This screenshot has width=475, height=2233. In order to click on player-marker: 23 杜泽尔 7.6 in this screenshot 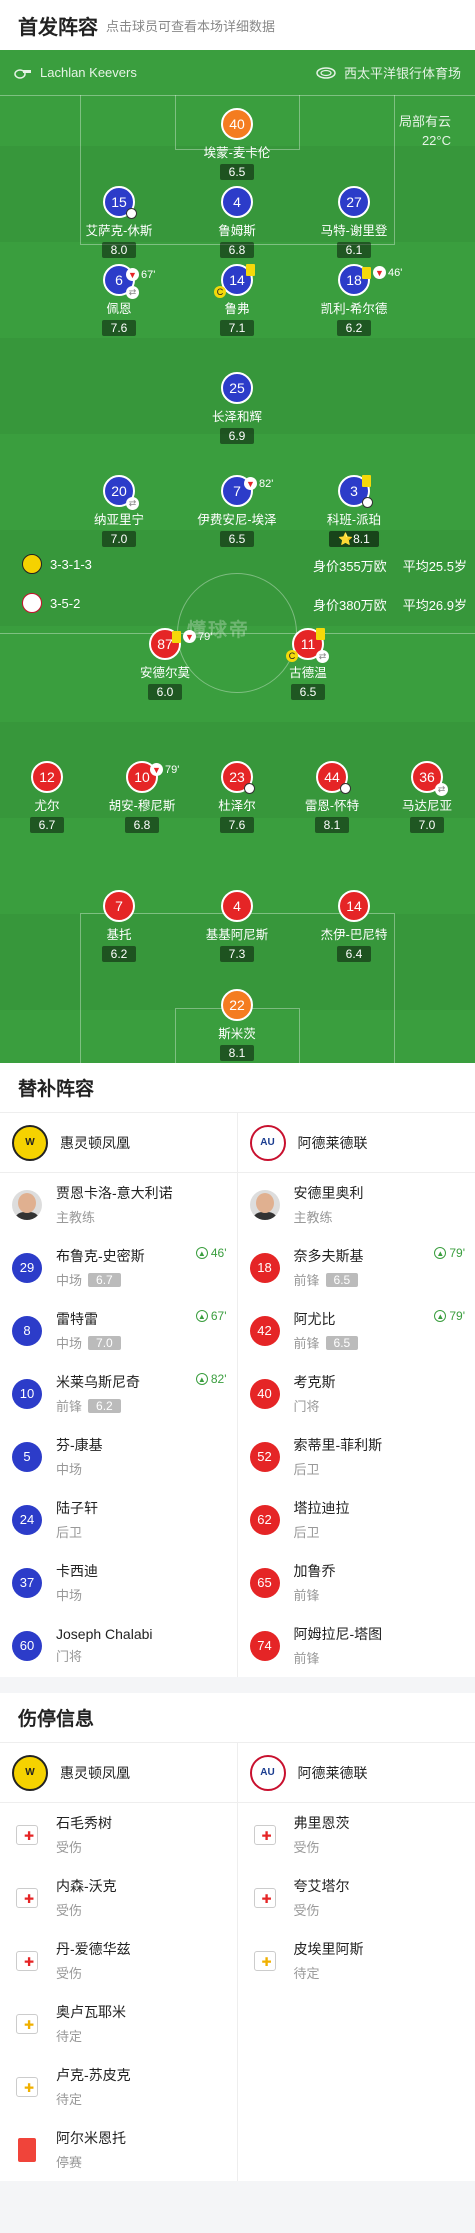, I will do `click(237, 797)`.